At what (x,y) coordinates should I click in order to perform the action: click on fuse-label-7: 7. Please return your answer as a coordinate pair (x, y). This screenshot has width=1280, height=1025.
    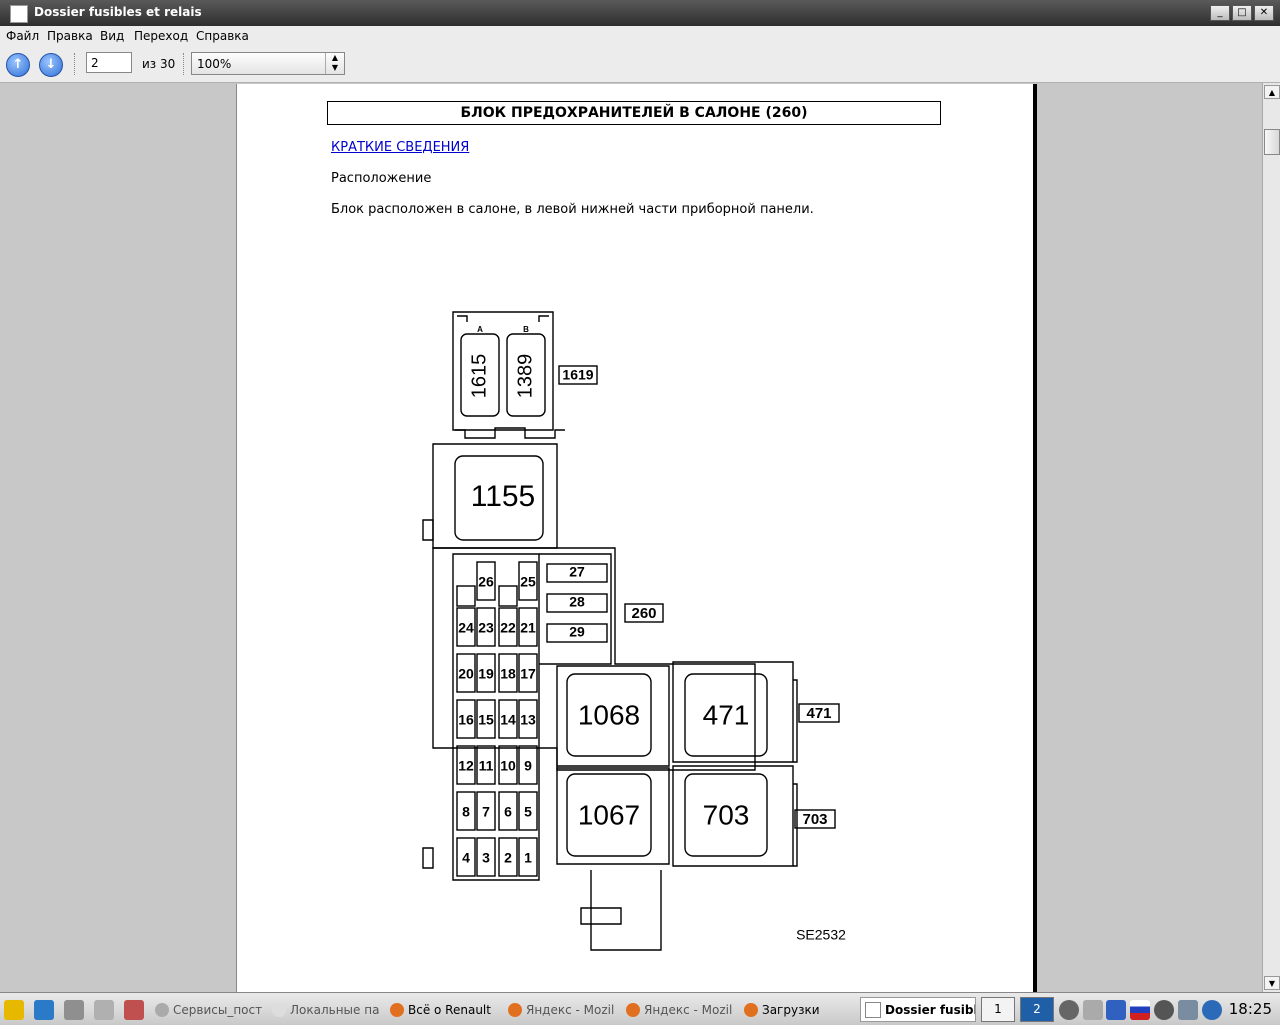
    Looking at the image, I should click on (486, 812).